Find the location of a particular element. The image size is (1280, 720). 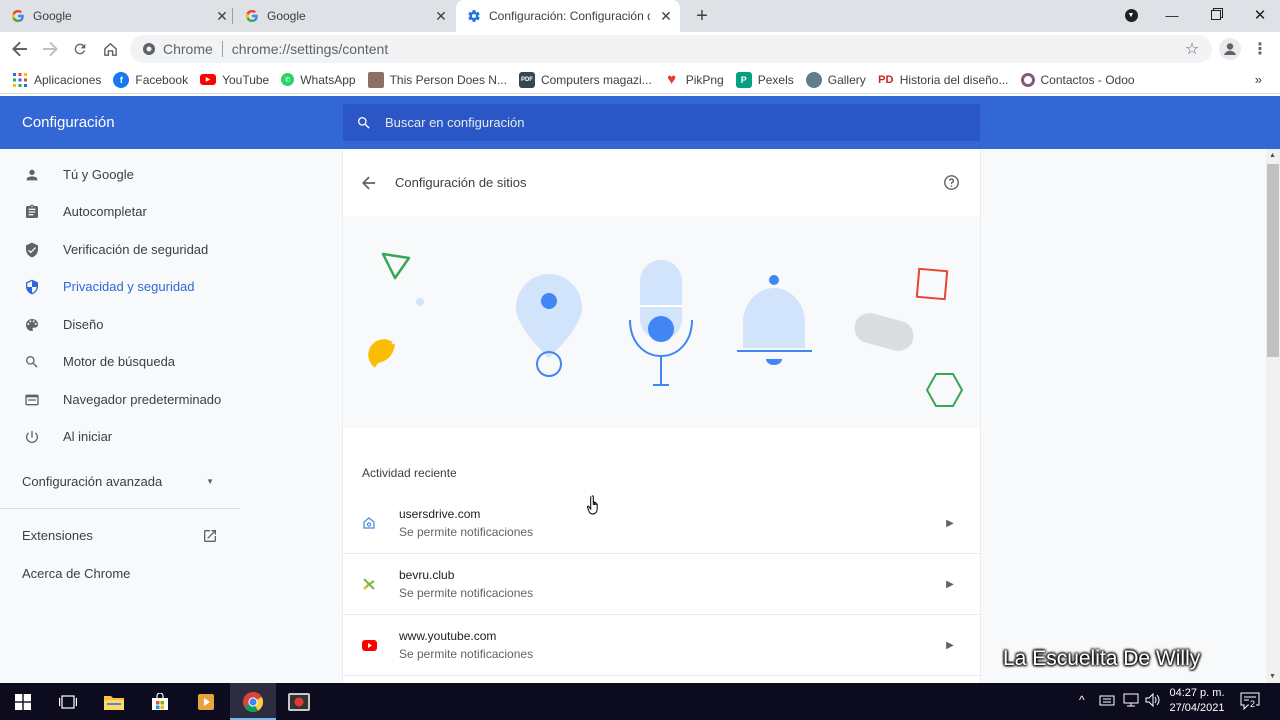

keyboard-icon is located at coordinates (1107, 701).